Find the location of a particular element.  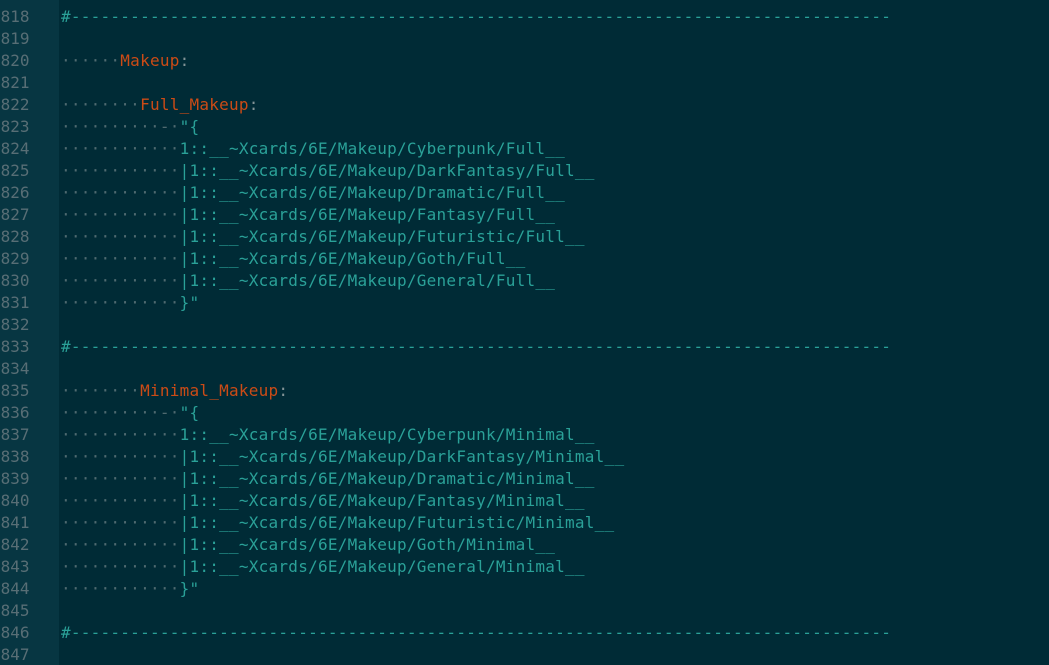

line-number: 0830 is located at coordinates (15, 280).